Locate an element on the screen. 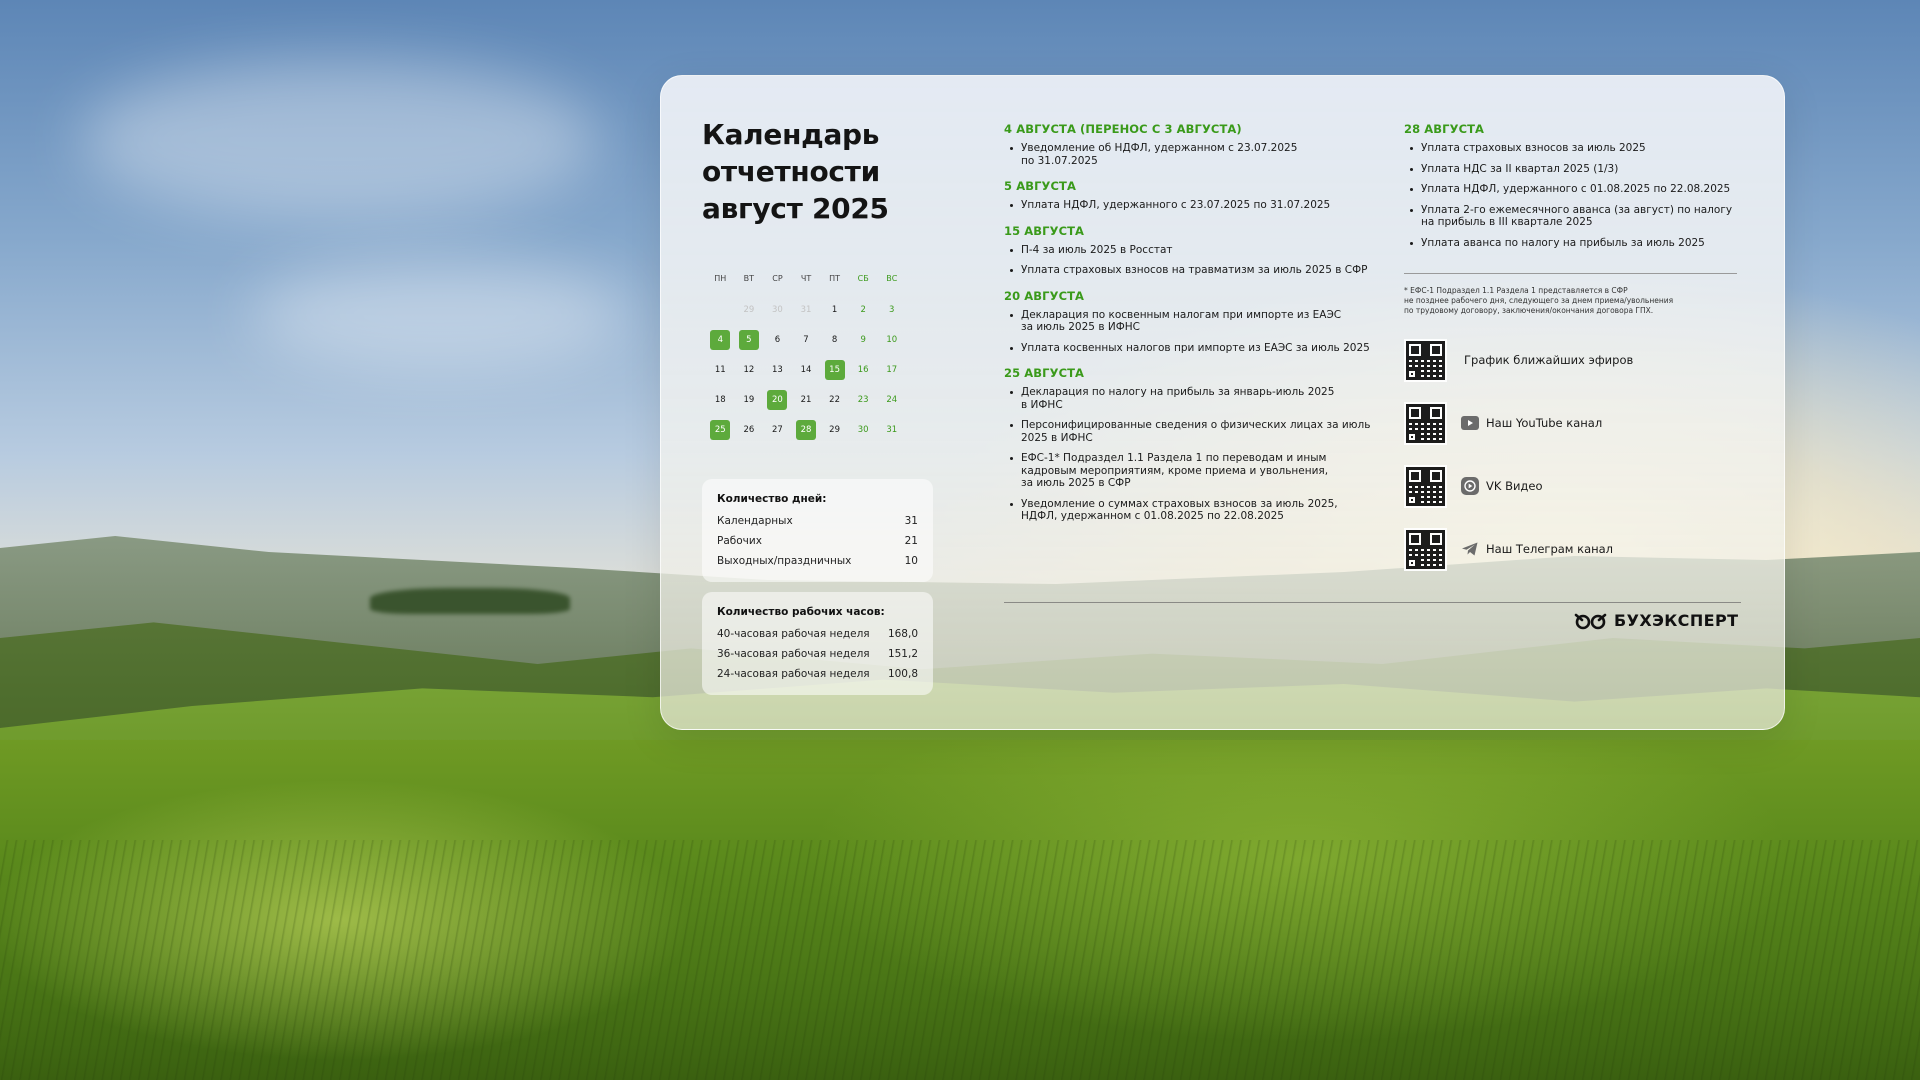 Image resolution: width=1920 pixels, height=1080 pixels. calendar-day: 19 is located at coordinates (749, 400).